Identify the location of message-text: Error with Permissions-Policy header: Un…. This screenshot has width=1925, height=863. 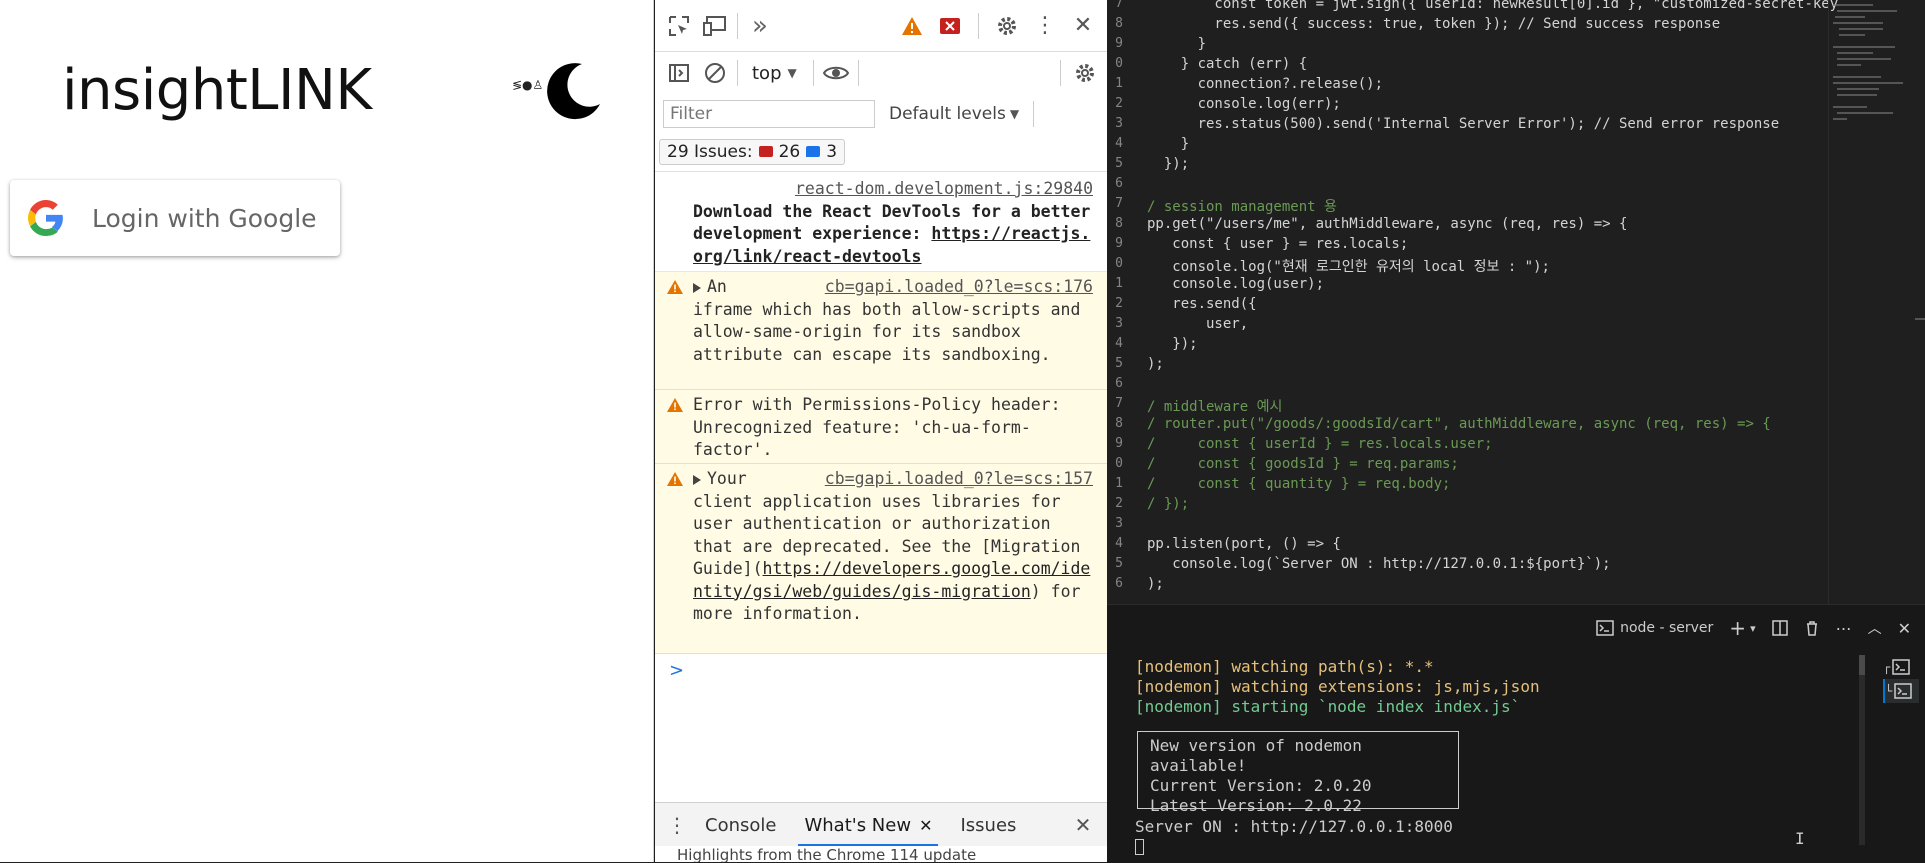
(877, 427).